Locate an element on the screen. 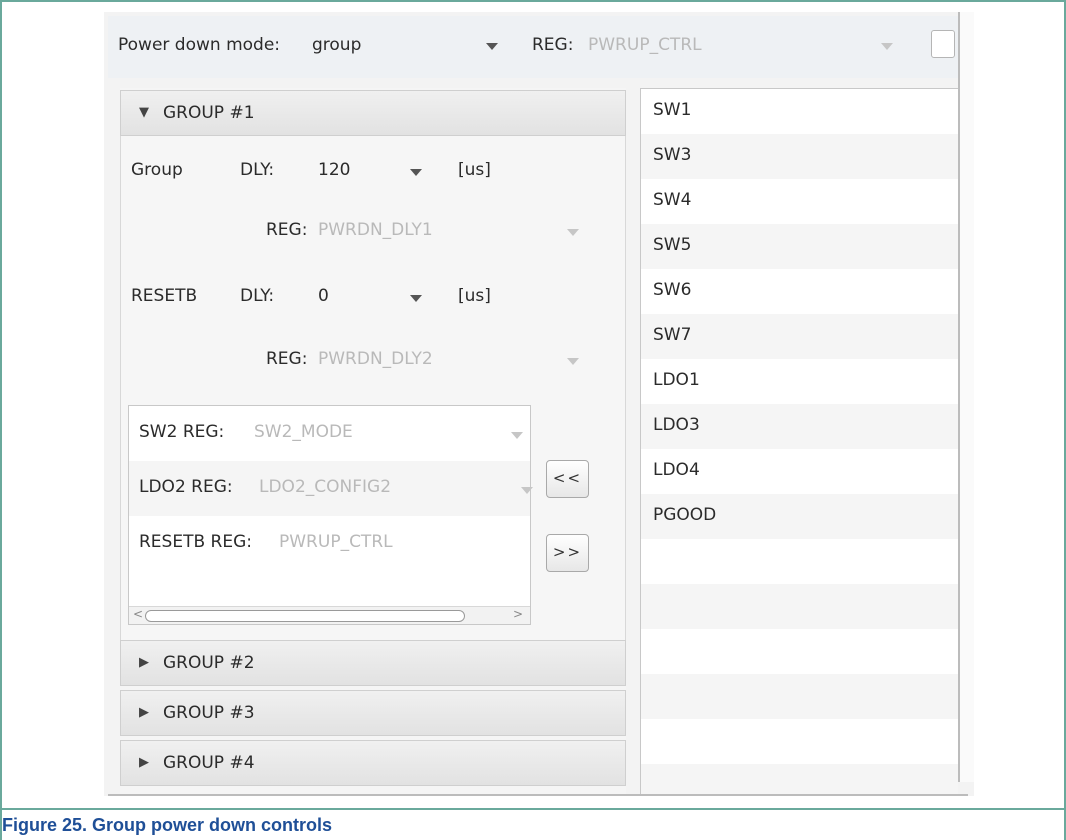 The width and height of the screenshot is (1066, 840). move-right-button: >> is located at coordinates (567, 553).